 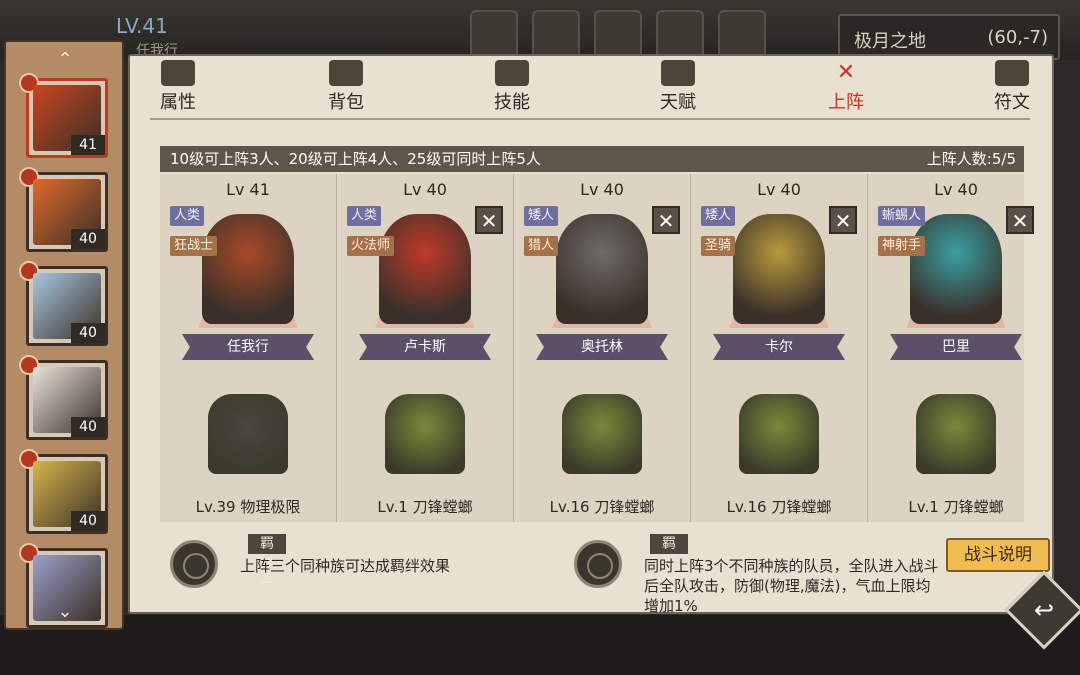 What do you see at coordinates (512, 102) in the screenshot?
I see `tab-label: 技能` at bounding box center [512, 102].